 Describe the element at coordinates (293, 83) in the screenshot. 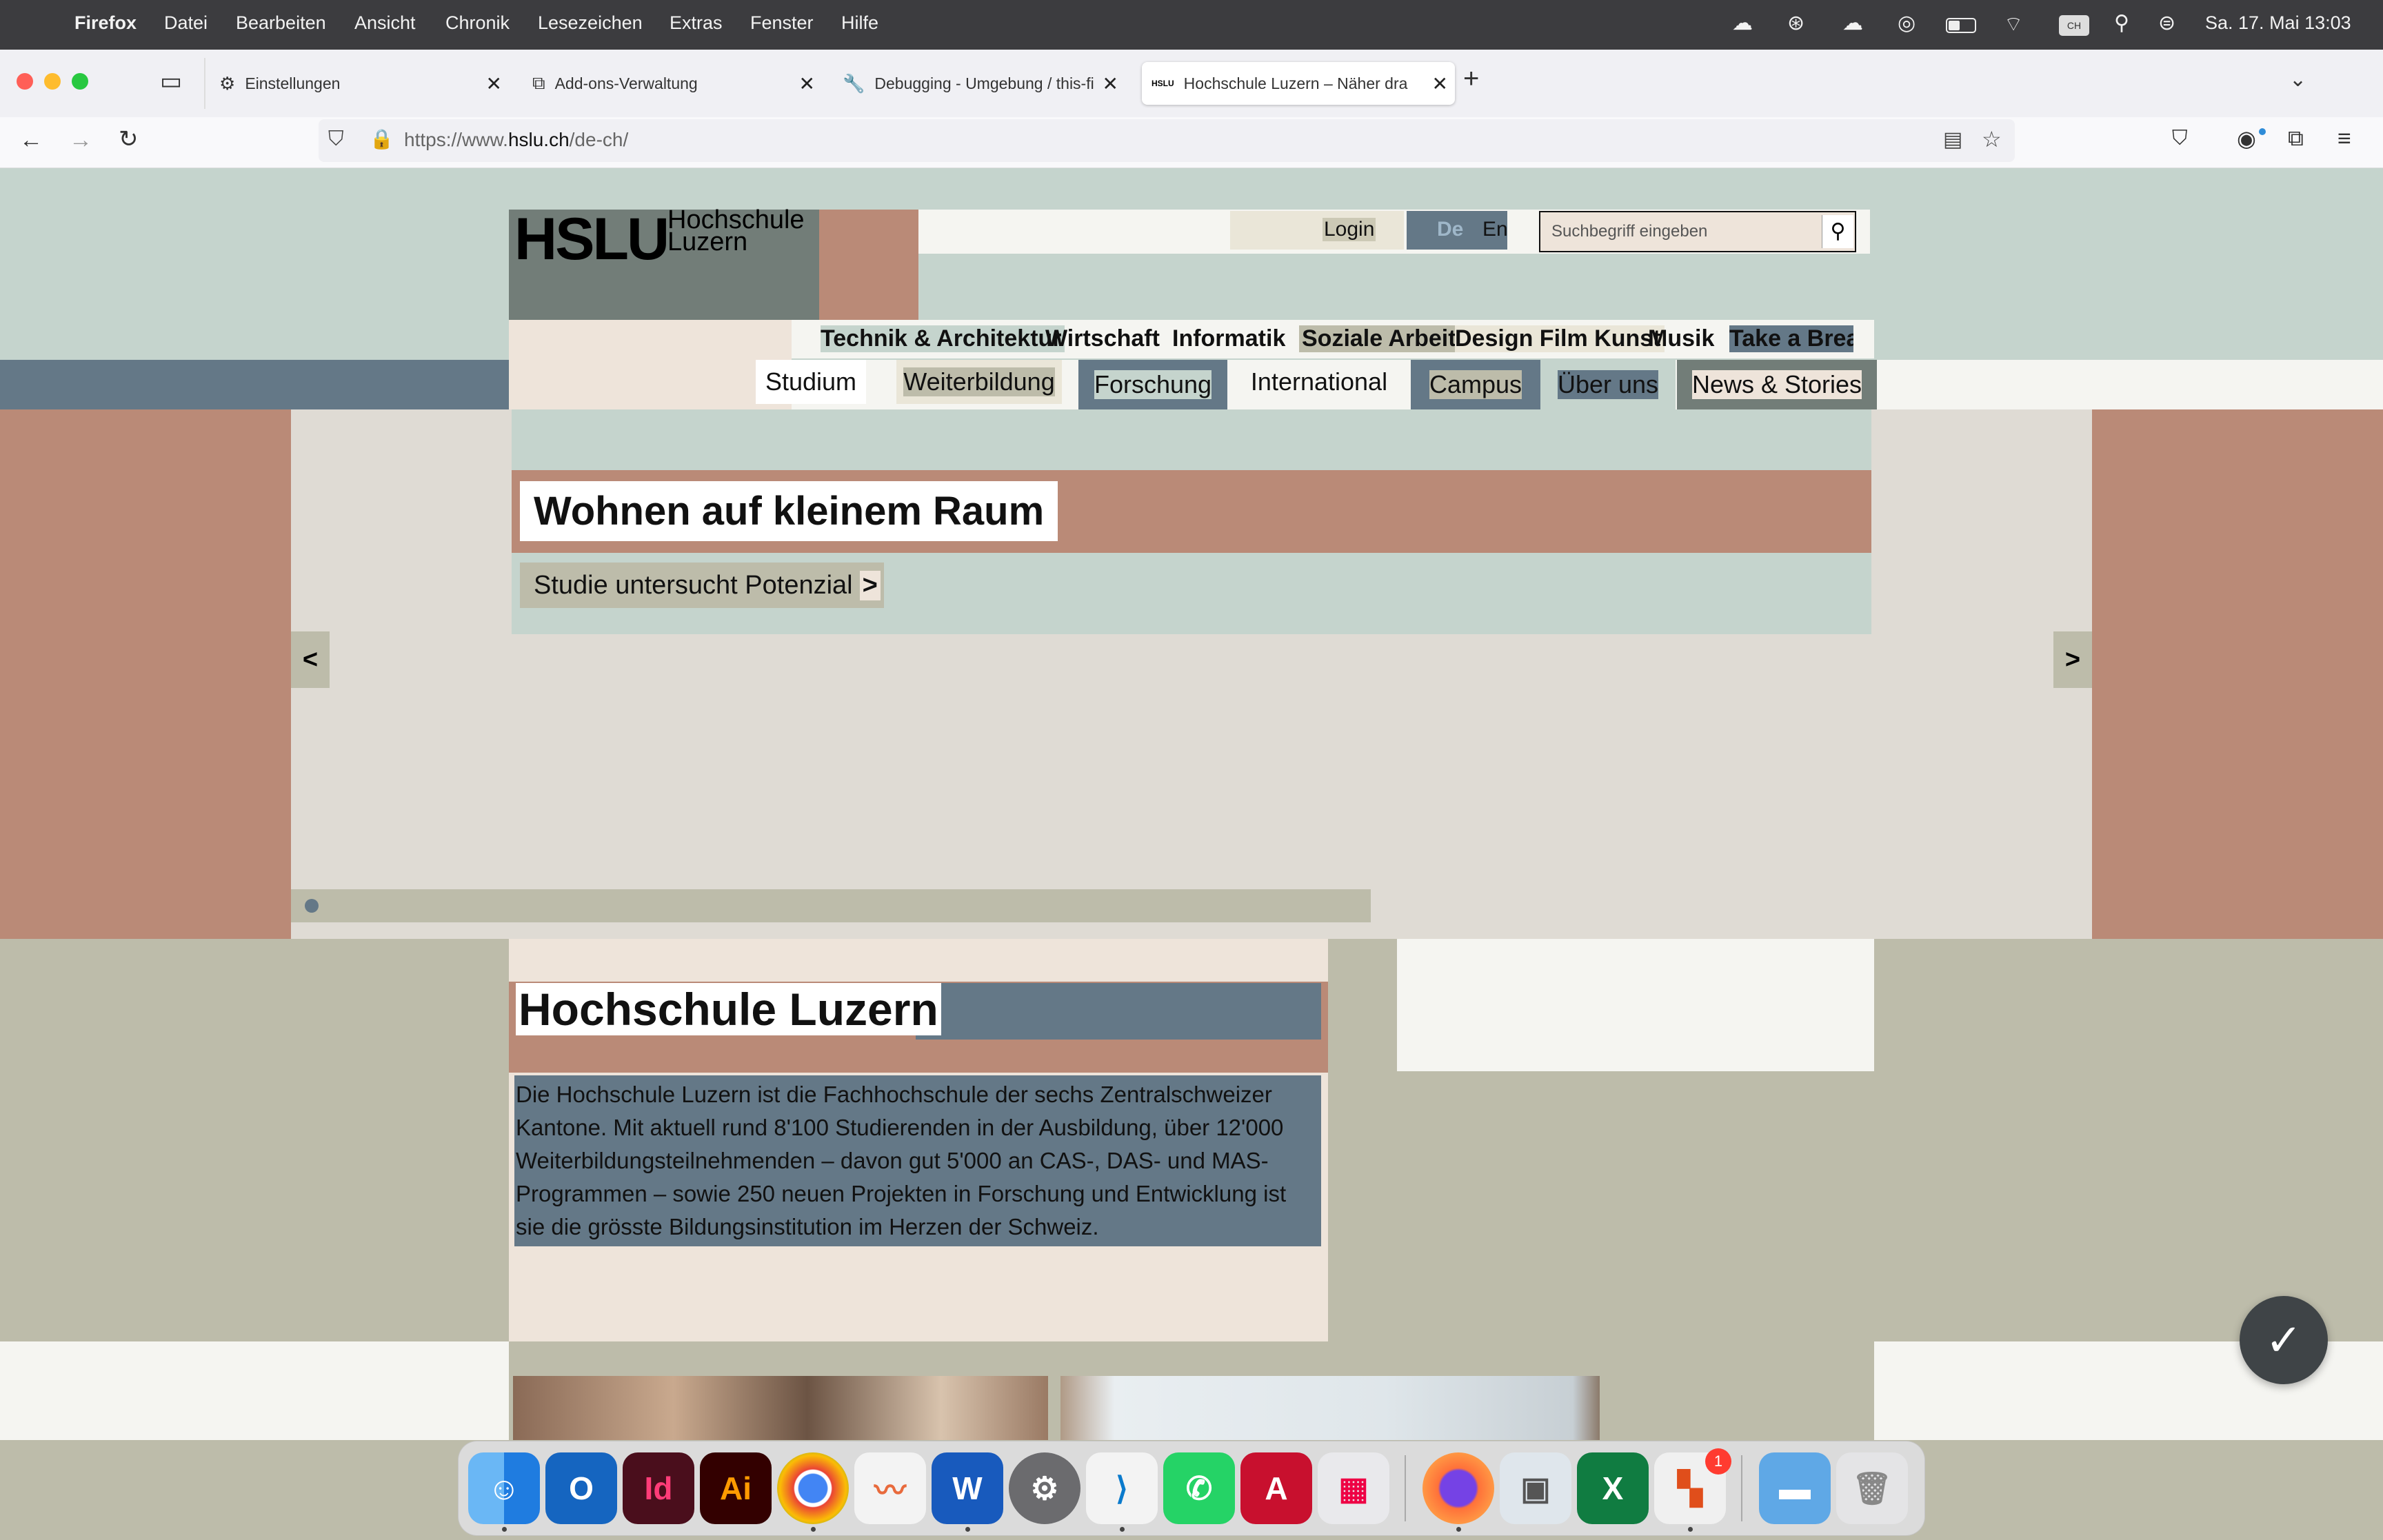

I see `tab-label: Einstellungen` at that location.